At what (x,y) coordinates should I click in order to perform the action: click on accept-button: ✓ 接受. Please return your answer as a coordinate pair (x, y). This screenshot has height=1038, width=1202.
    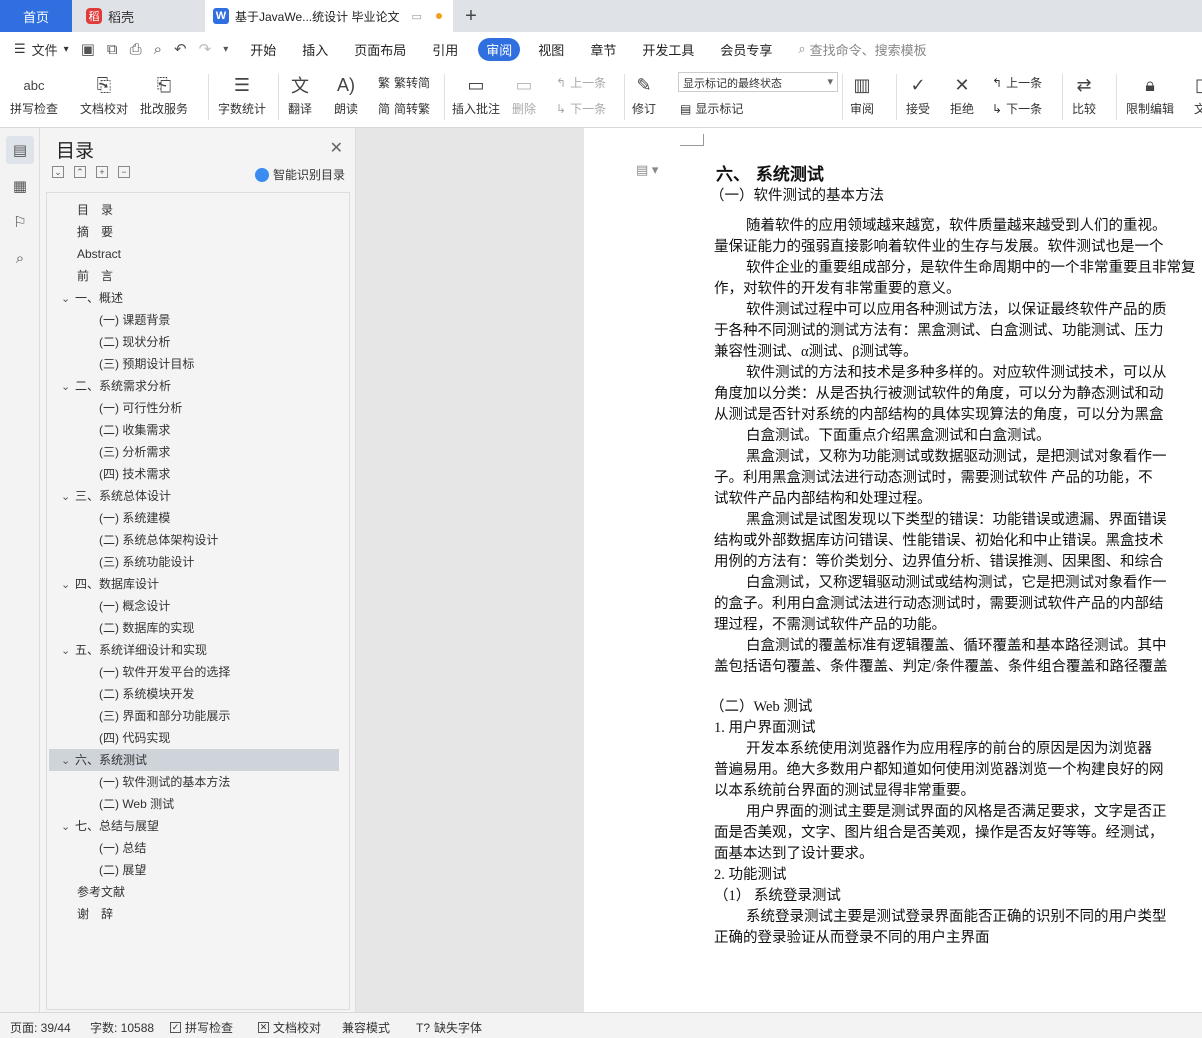
    Looking at the image, I should click on (918, 93).